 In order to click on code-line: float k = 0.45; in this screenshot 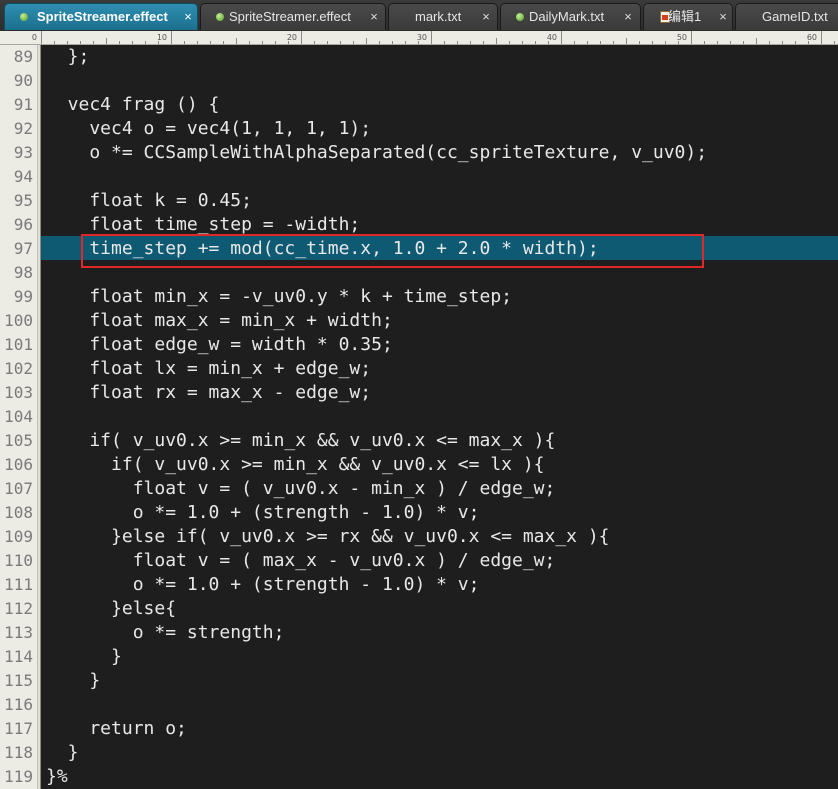, I will do `click(440, 201)`.